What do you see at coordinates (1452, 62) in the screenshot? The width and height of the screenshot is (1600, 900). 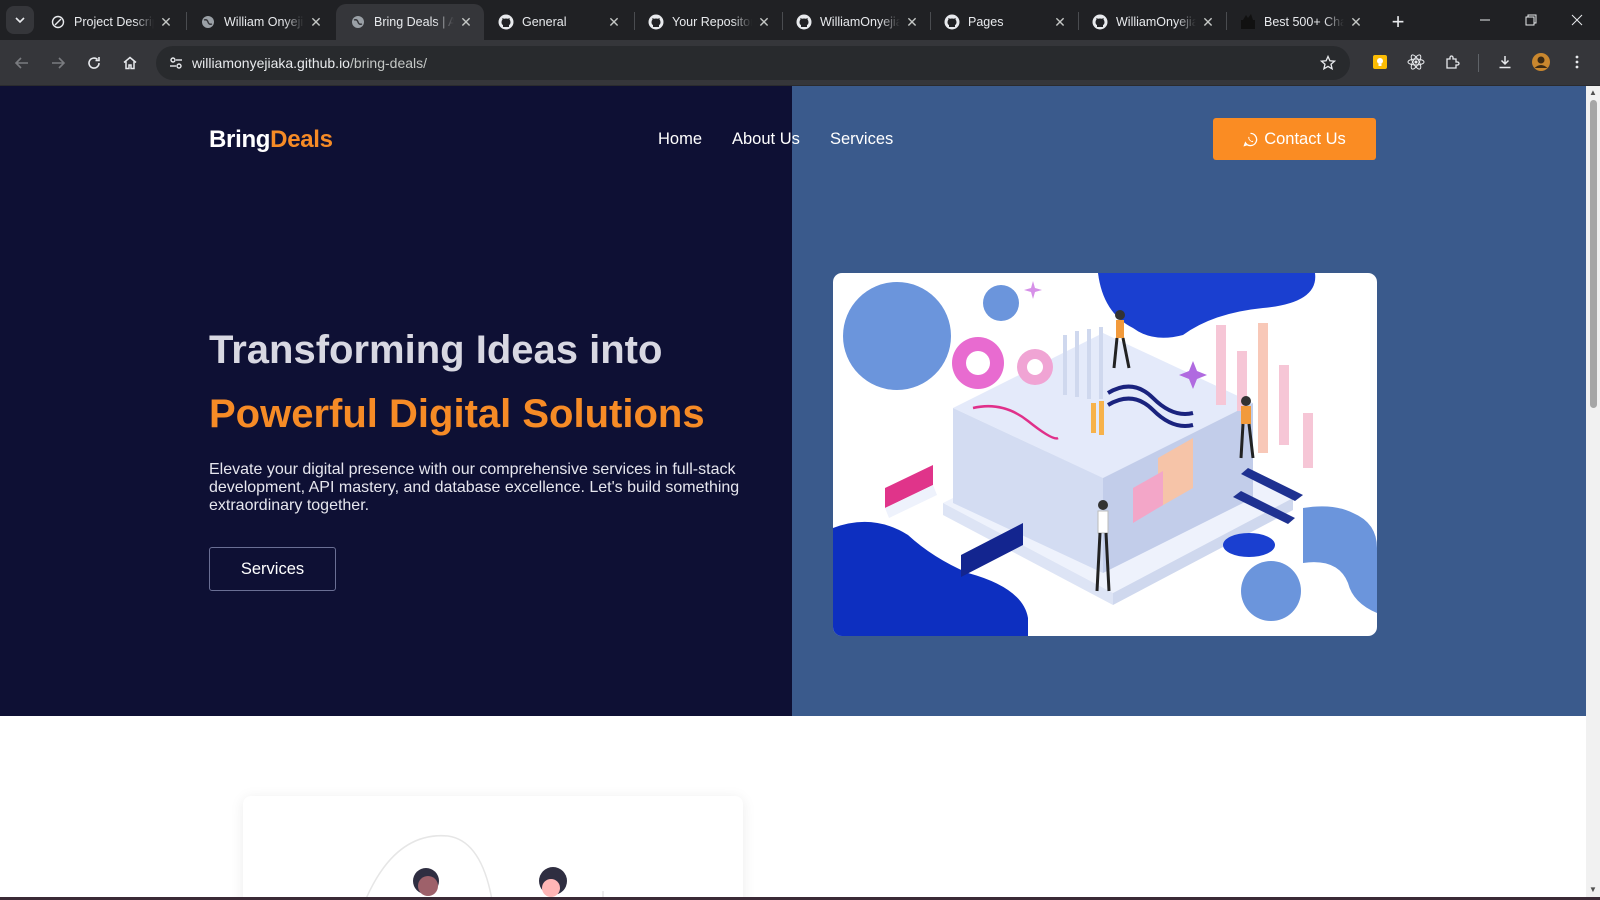 I see `extensions-puzzle-icon` at bounding box center [1452, 62].